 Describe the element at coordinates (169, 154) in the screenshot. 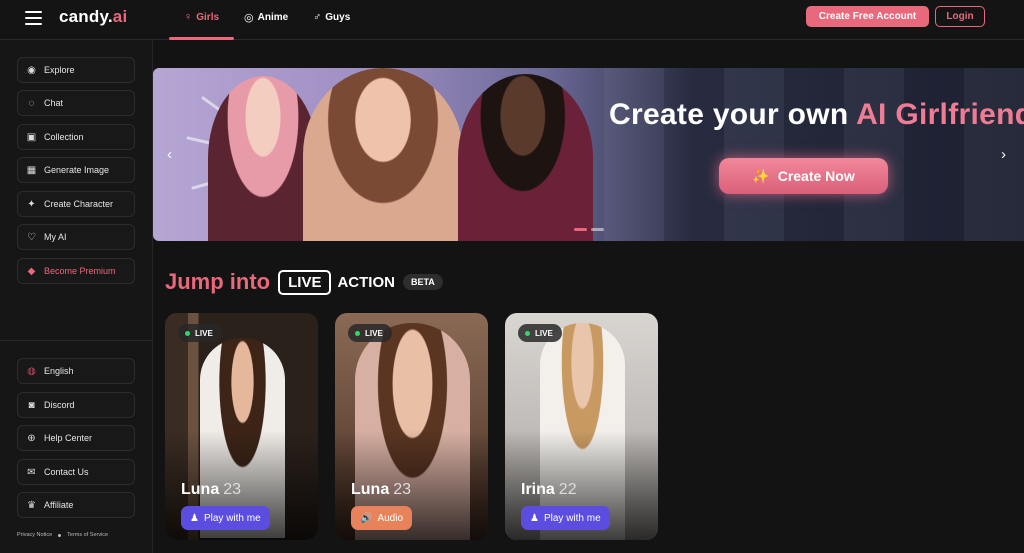

I see `banner-prev-arrow: ‹` at that location.